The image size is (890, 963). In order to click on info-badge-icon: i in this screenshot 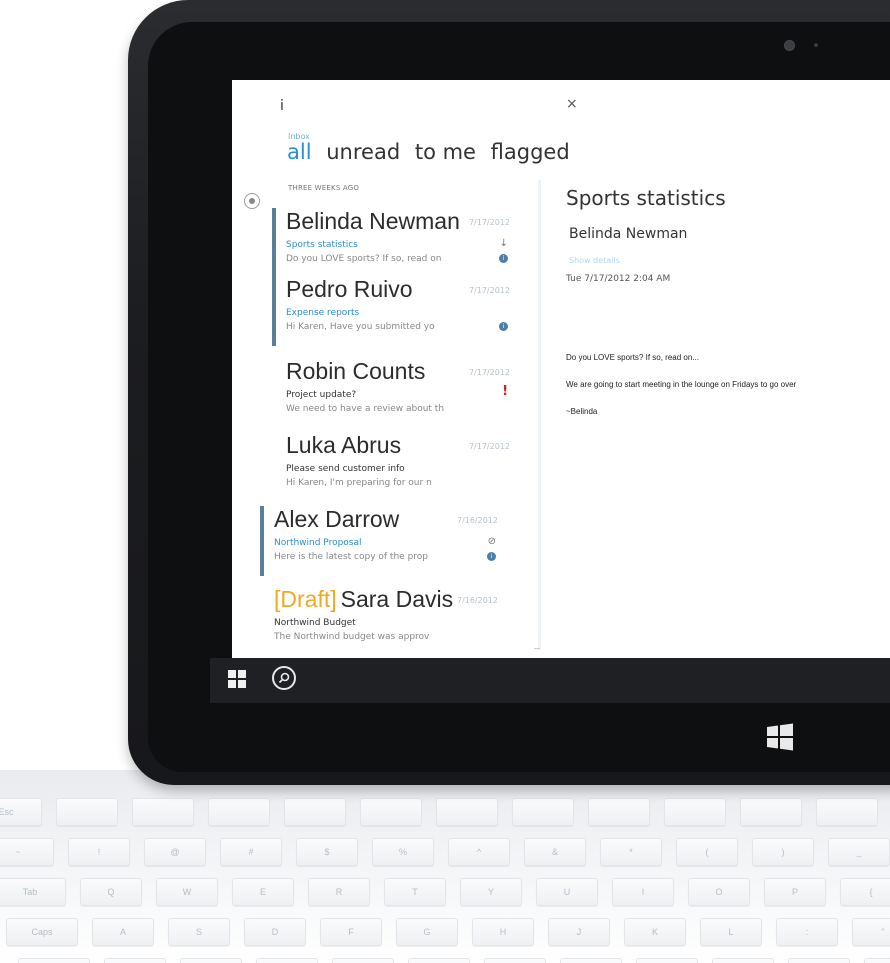, I will do `click(503, 326)`.